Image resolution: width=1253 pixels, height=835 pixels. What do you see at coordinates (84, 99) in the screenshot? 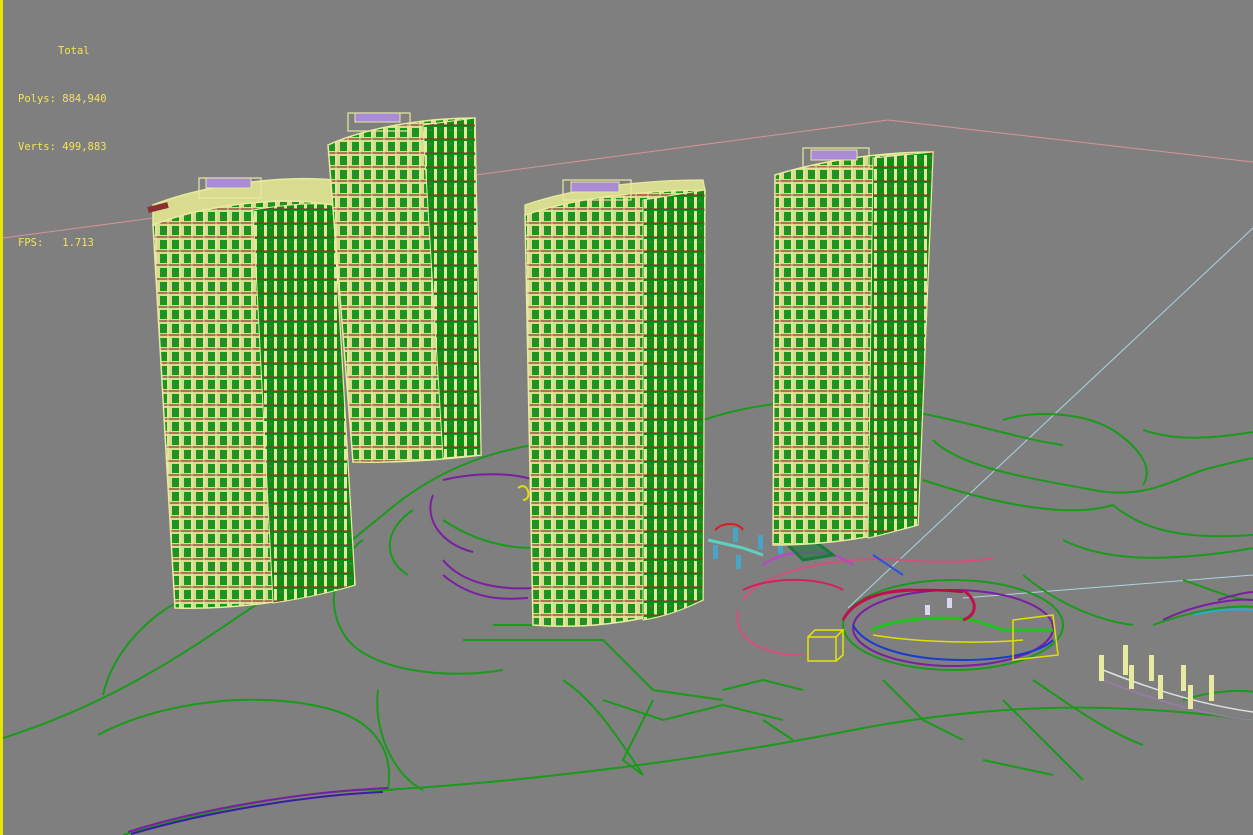
I see `stats-polys-value: 884,940` at bounding box center [84, 99].